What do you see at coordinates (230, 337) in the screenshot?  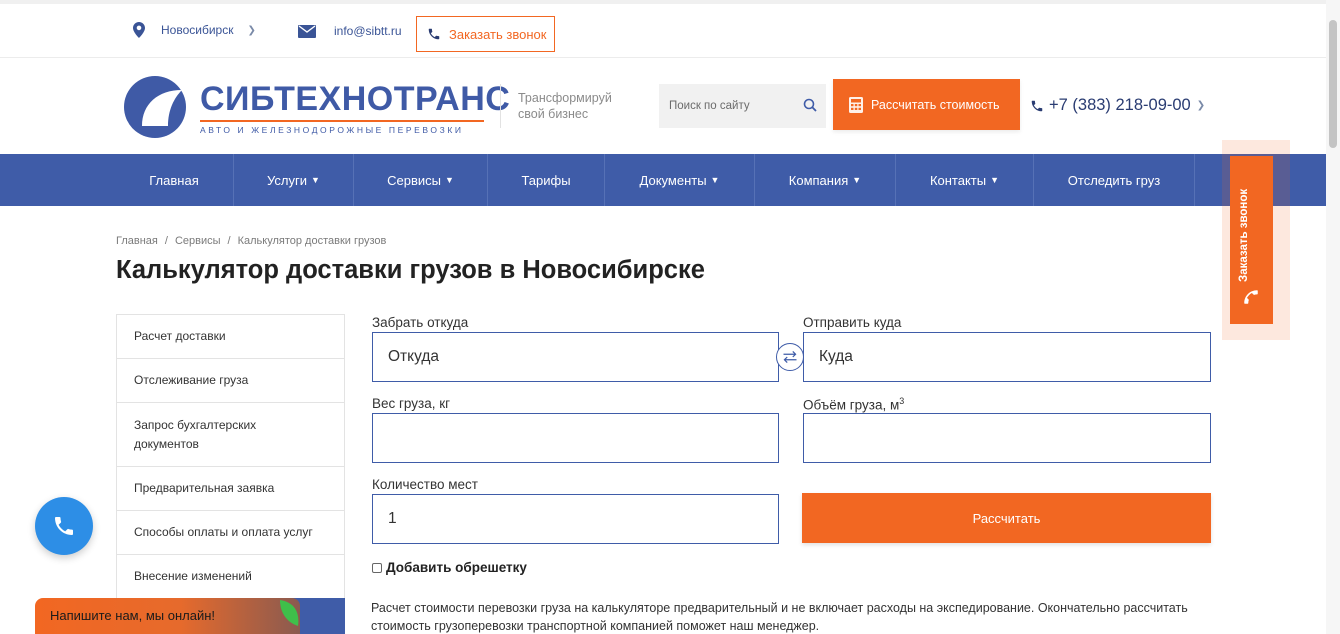 I see `side-menu-item-delivery-calc: Расчет доставки` at bounding box center [230, 337].